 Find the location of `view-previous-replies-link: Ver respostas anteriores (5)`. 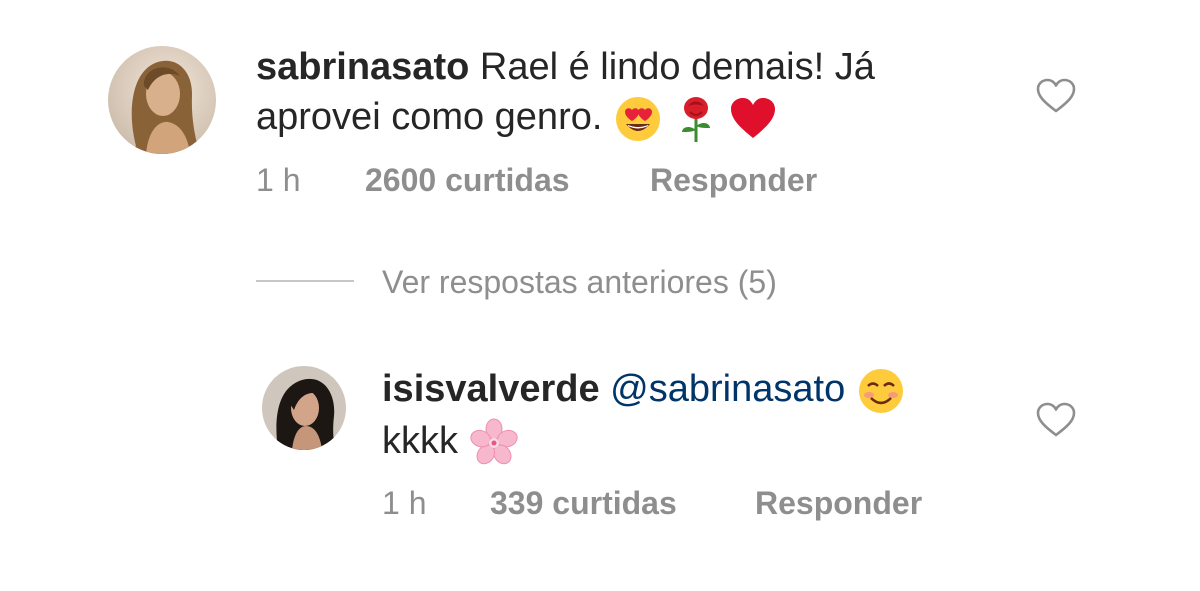

view-previous-replies-link: Ver respostas anteriores (5) is located at coordinates (579, 282).